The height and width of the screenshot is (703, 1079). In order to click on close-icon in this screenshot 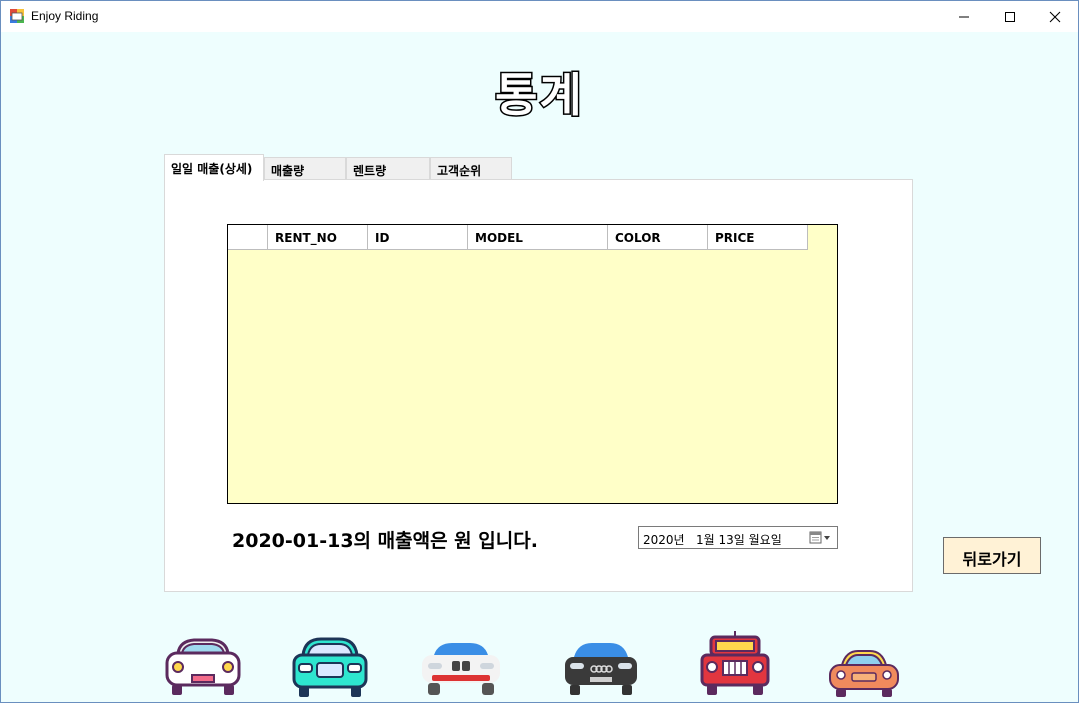, I will do `click(1055, 16)`.